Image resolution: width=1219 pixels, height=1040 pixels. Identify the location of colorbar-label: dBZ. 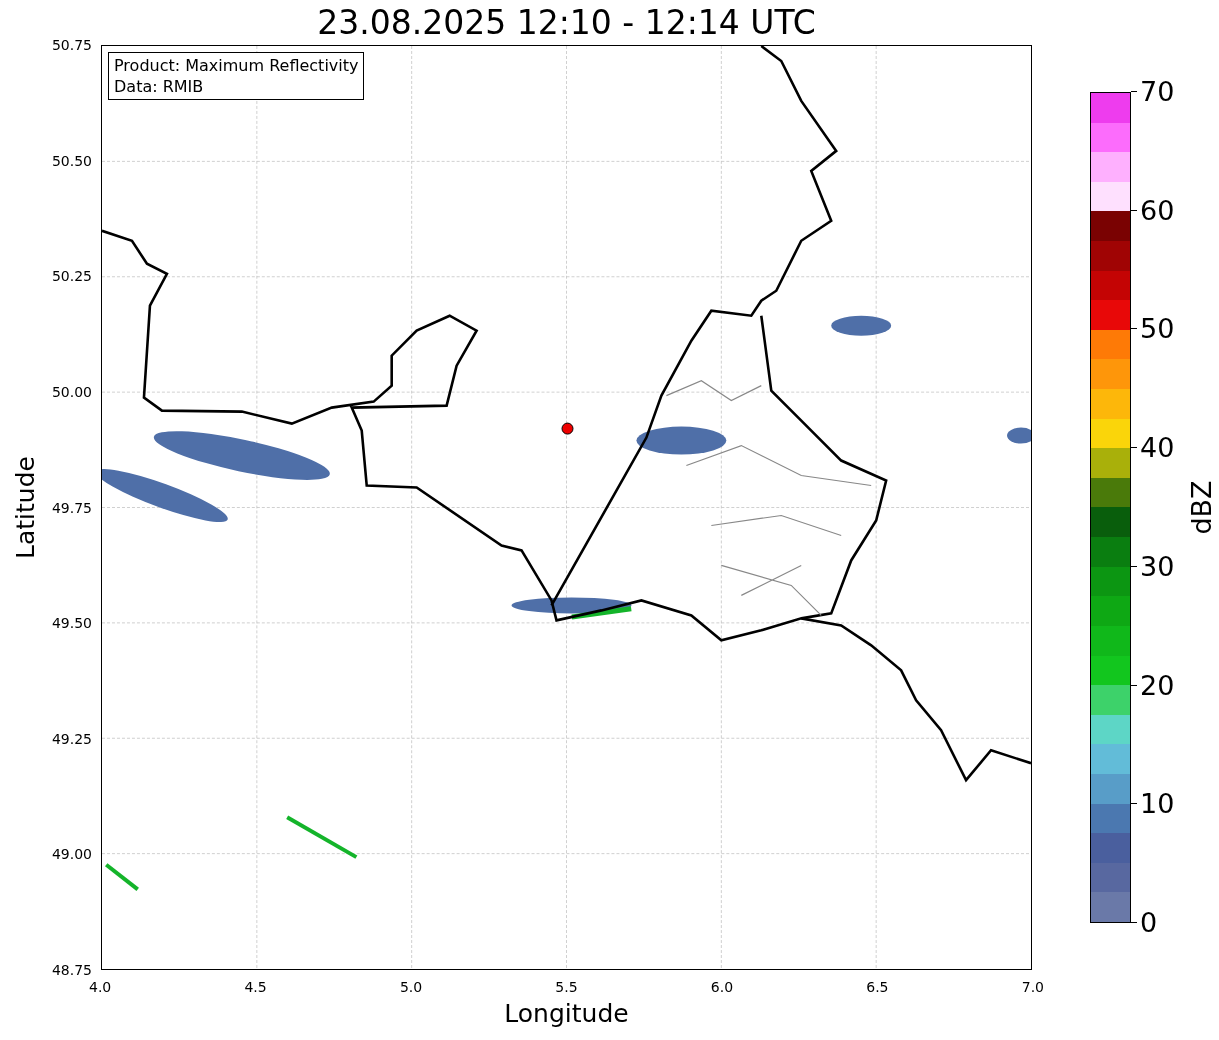
(1201, 507).